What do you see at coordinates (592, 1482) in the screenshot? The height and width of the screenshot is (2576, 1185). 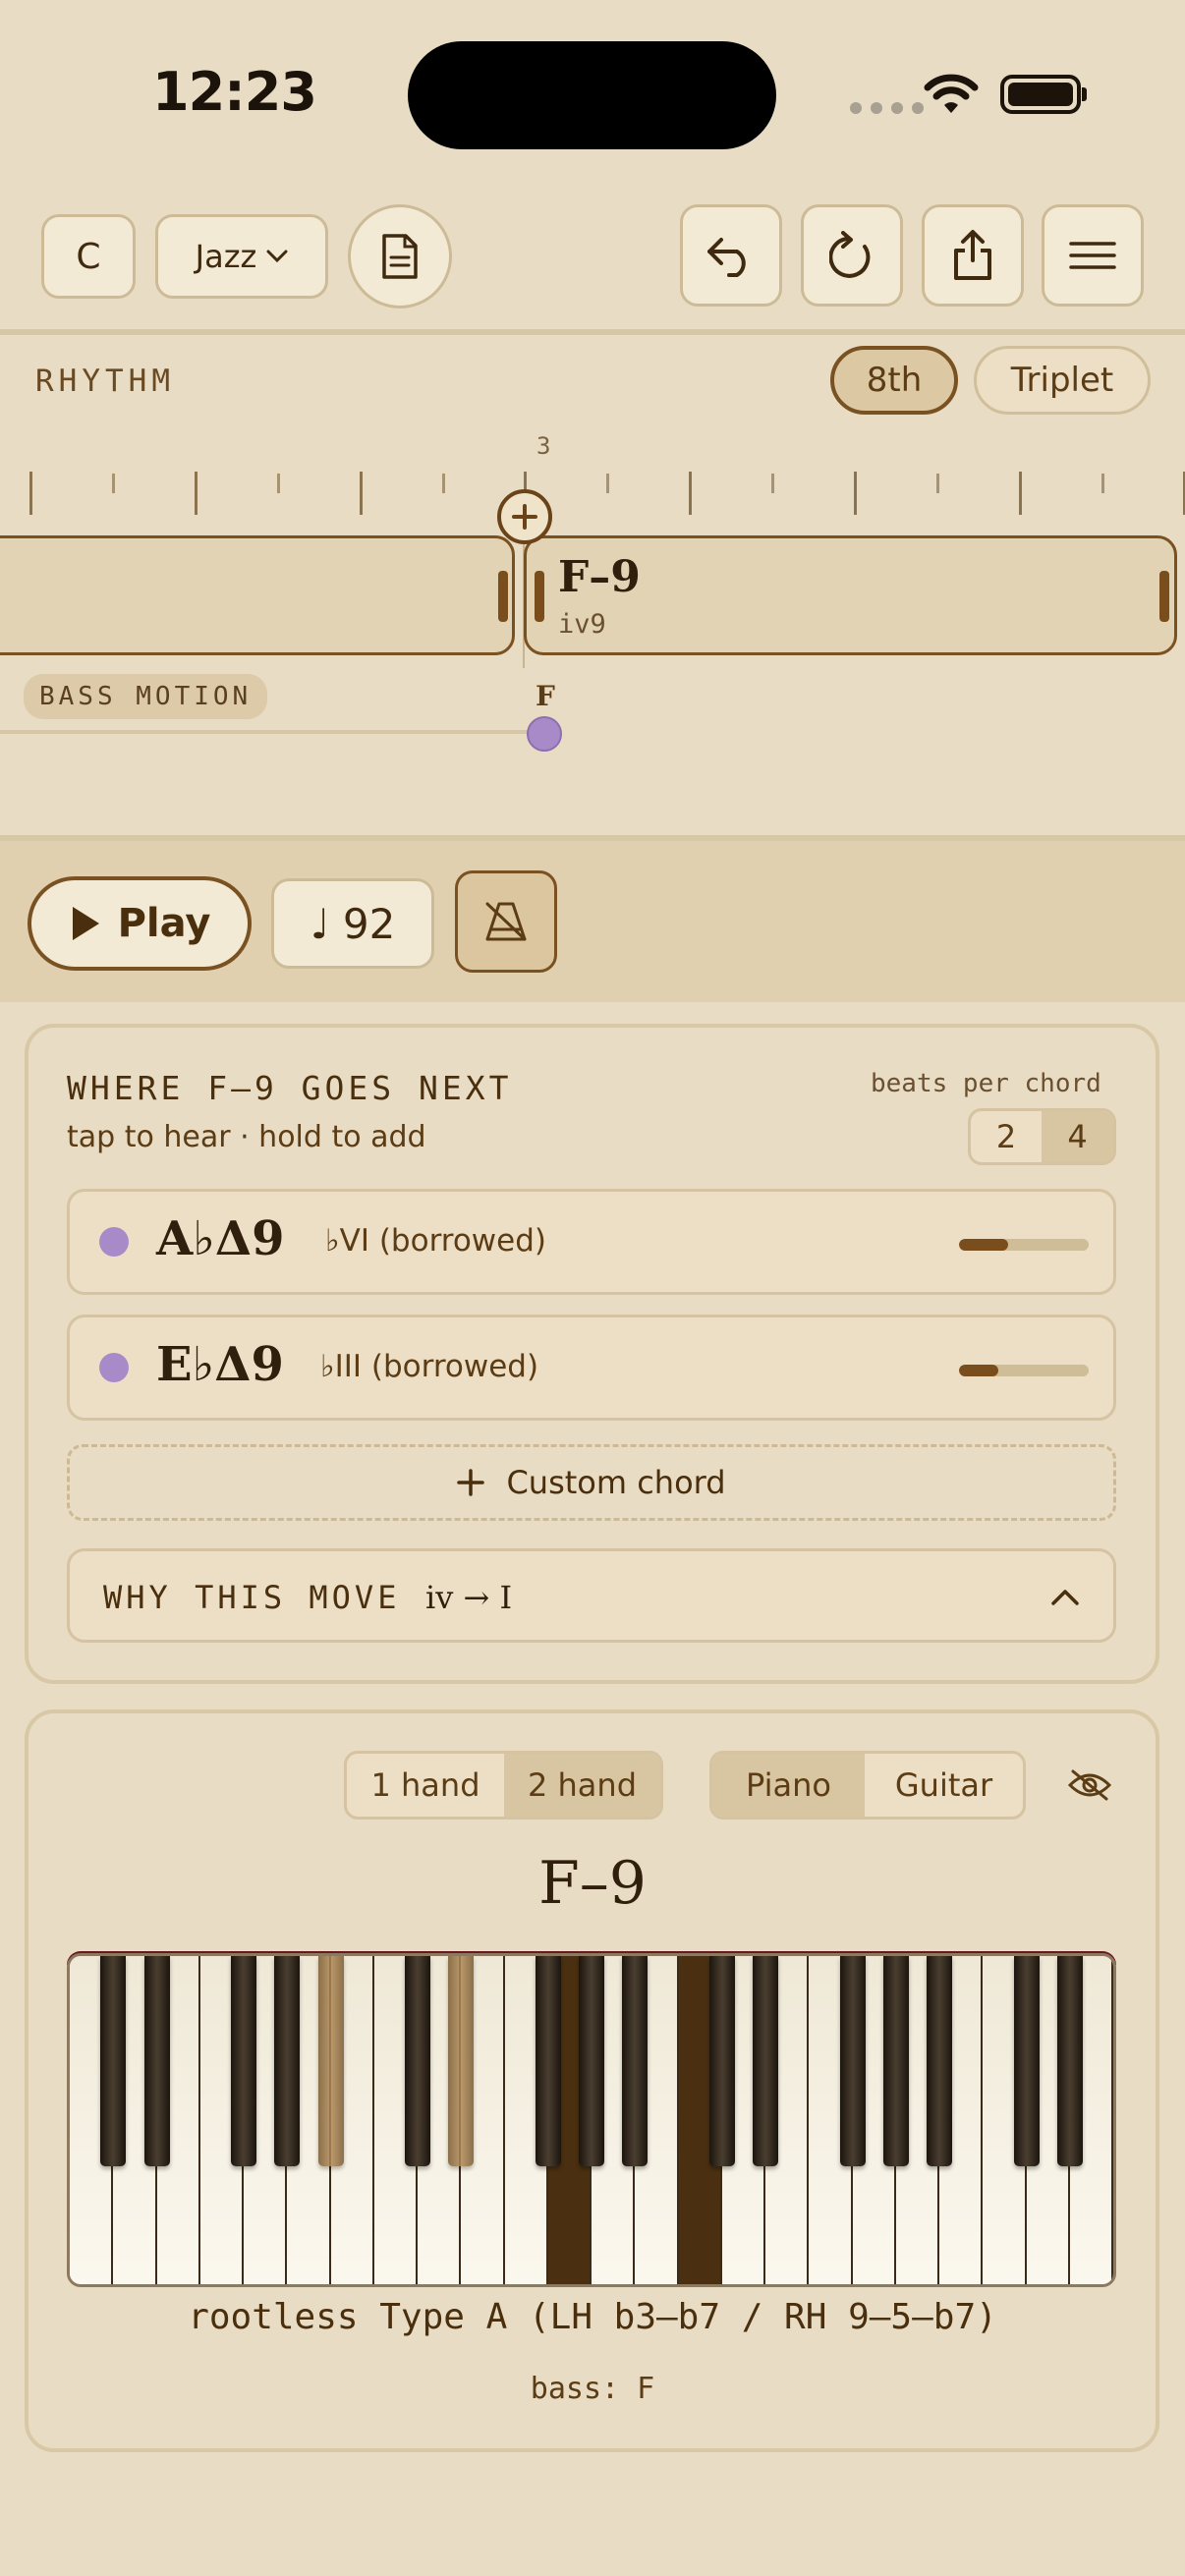 I see `custom-chord-button: Custom chord` at bounding box center [592, 1482].